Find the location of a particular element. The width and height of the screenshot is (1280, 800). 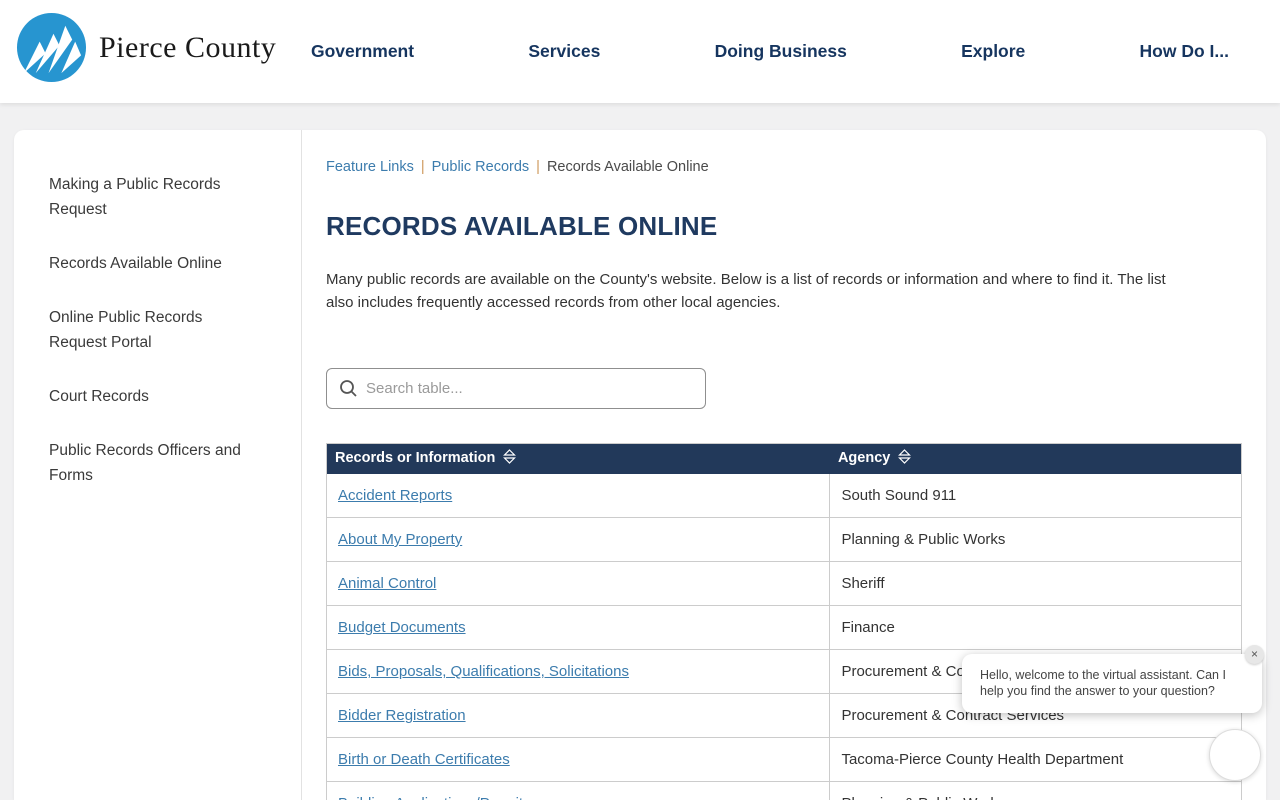

agency-cell: Finance is located at coordinates (1035, 627).